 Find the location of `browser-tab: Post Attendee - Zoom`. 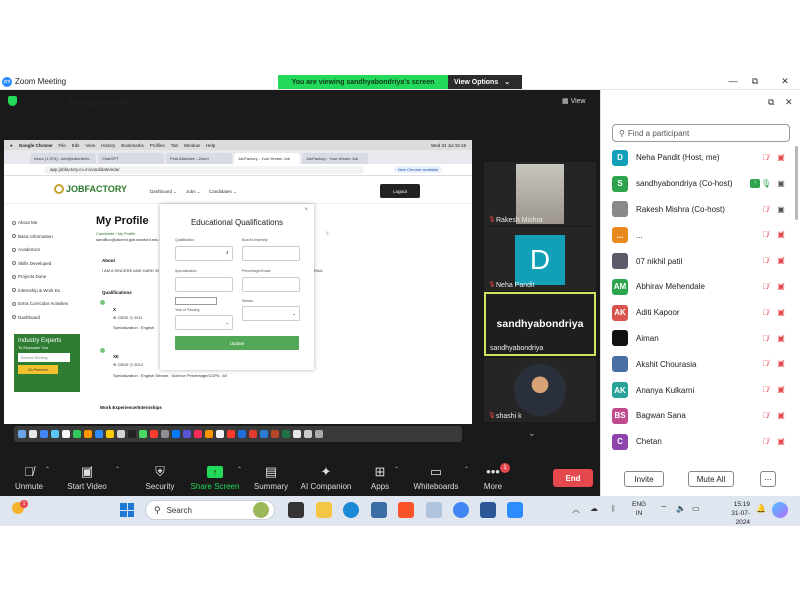

browser-tab: Post Attendee - Zoom is located at coordinates (199, 158).